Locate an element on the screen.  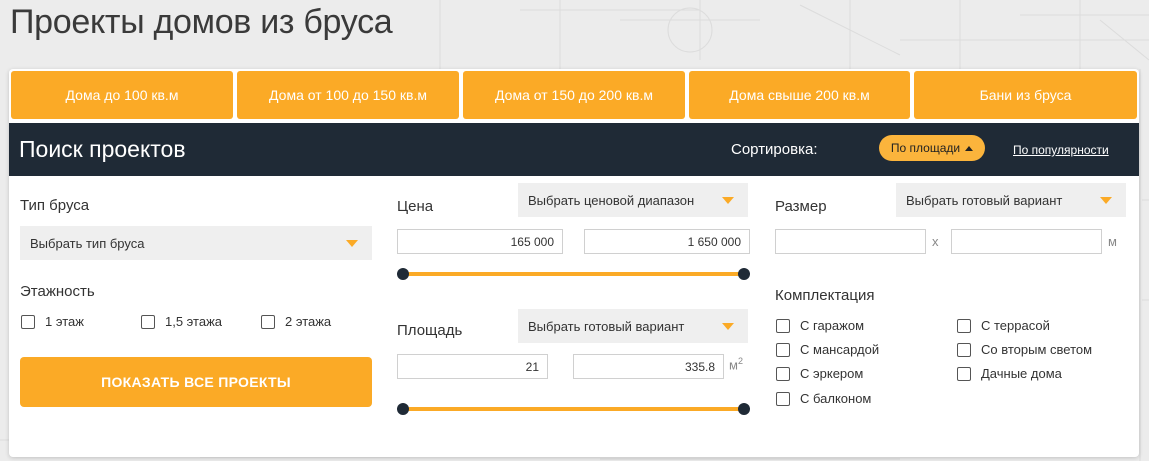
sort-by-area-button: По площади is located at coordinates (932, 148).